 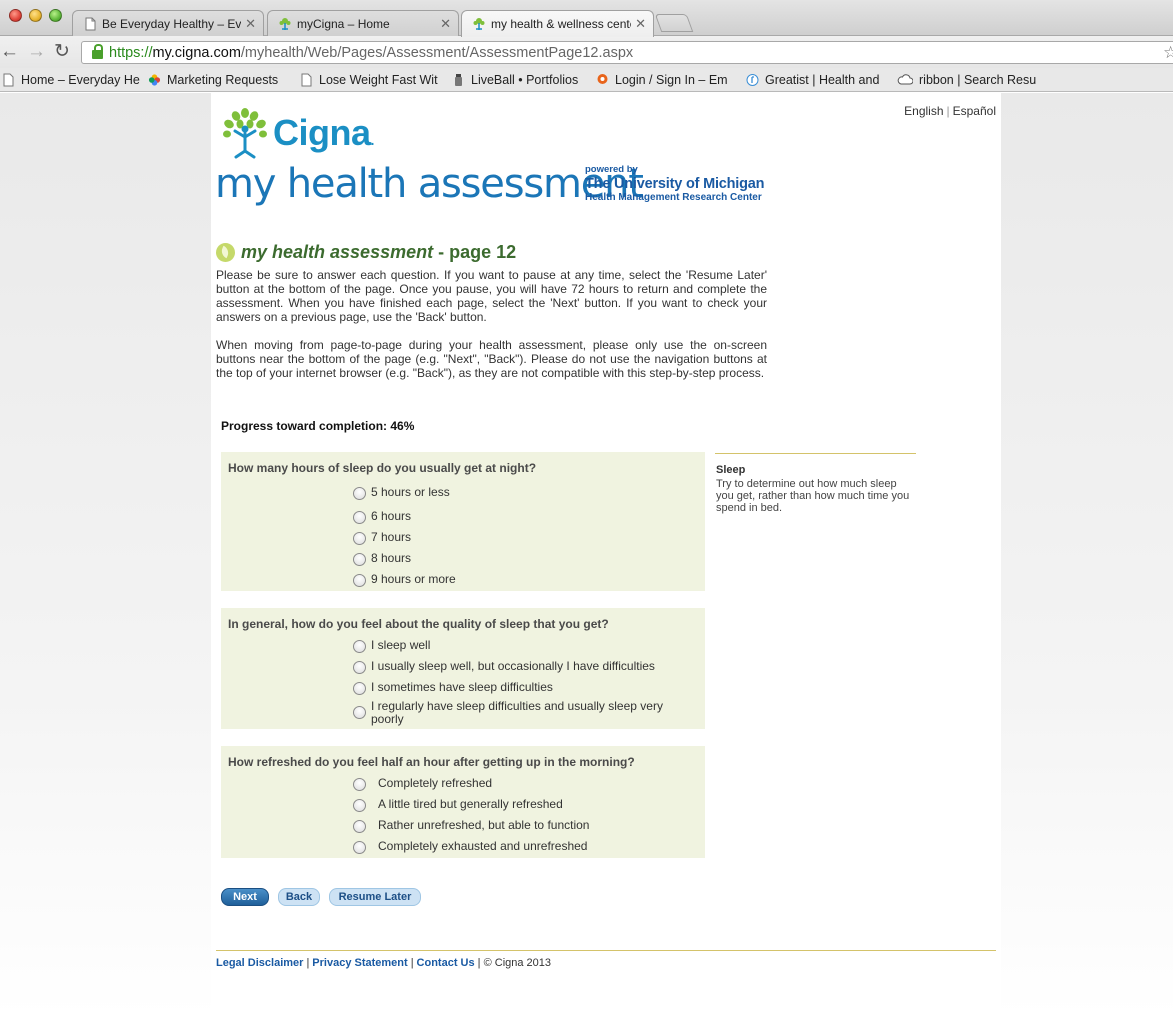 I want to click on new-tab-button, so click(x=674, y=23).